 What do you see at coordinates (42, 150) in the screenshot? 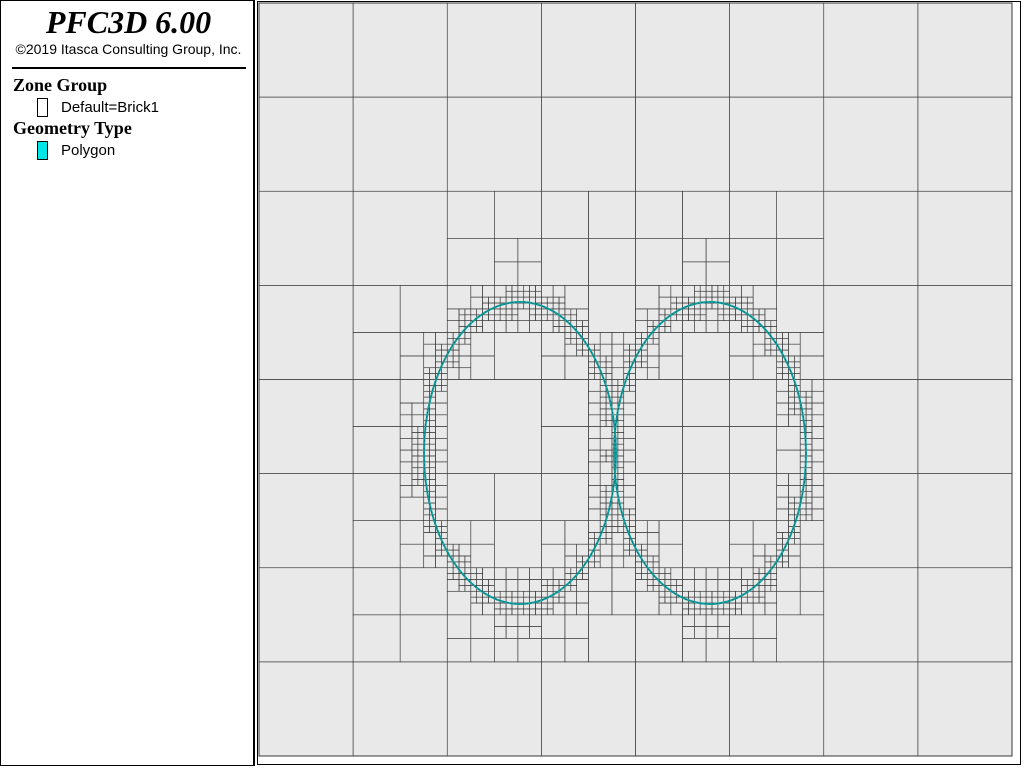
I see `polygon-swatch` at bounding box center [42, 150].